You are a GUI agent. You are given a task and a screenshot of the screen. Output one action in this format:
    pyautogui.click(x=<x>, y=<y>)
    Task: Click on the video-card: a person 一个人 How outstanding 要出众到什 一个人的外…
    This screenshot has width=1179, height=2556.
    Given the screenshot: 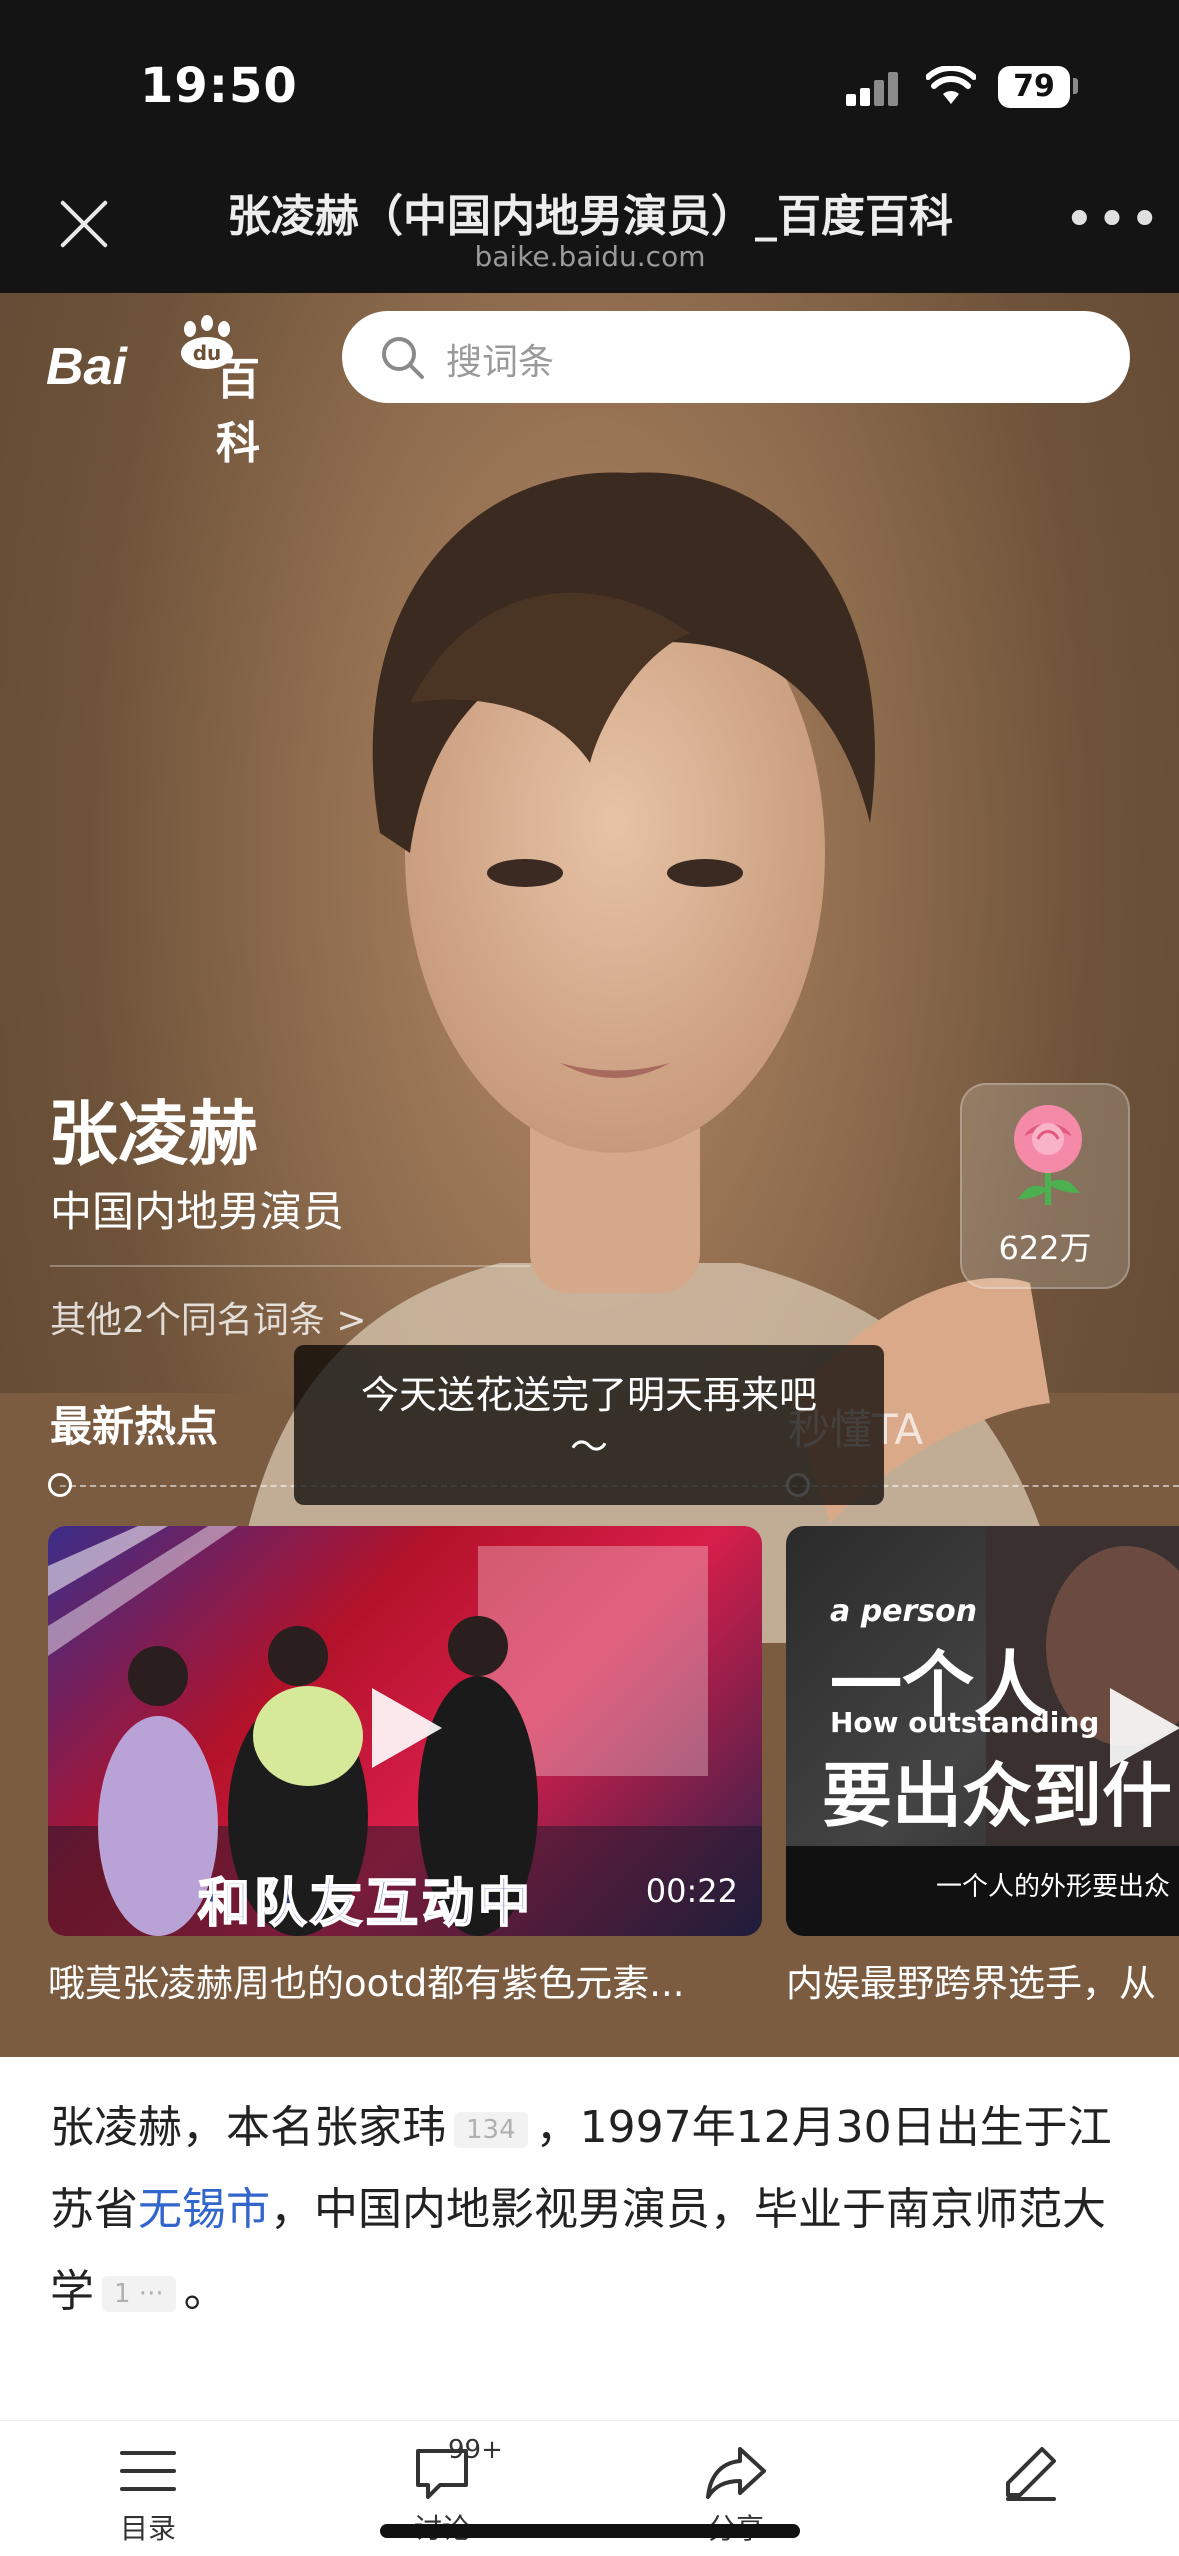 What is the action you would take?
    pyautogui.click(x=982, y=1731)
    